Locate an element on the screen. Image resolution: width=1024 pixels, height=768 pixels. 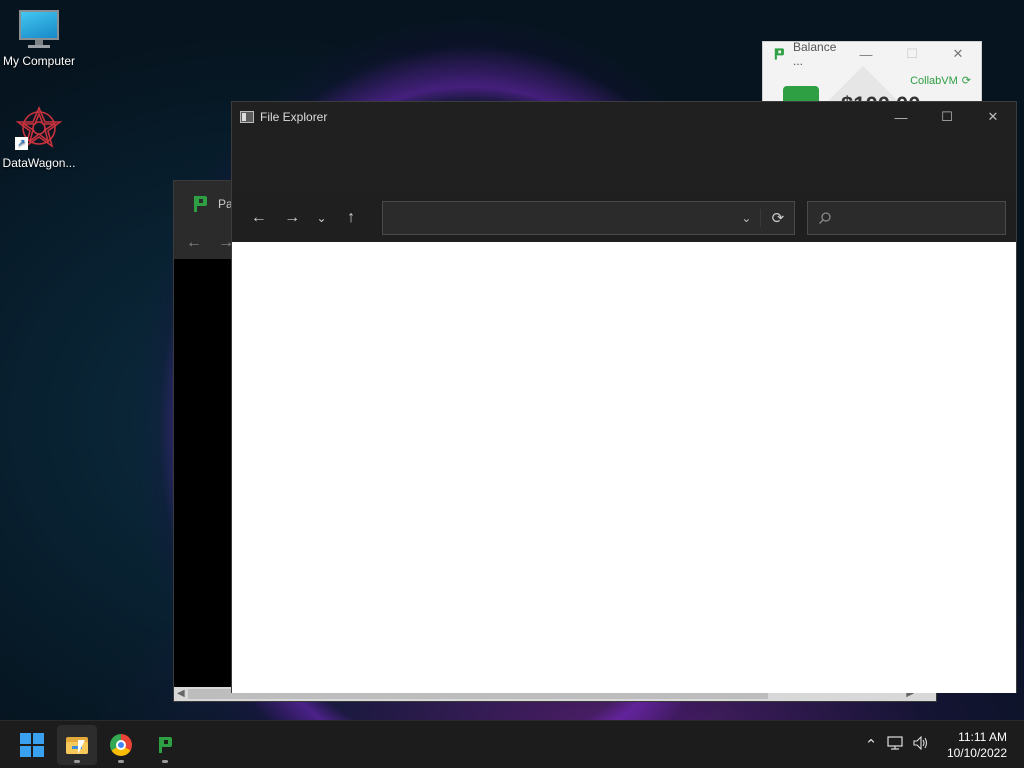
file-explorer-titlebar: File Explorer — ☐ ✕ is located at coordinates (624, 117).